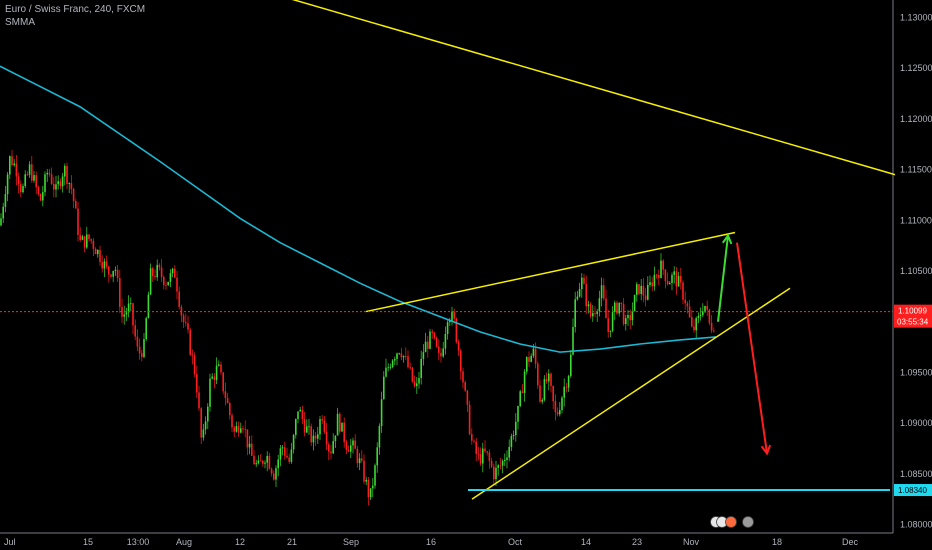  Describe the element at coordinates (20, 22) in the screenshot. I see `indicator-label: SMMA` at that location.